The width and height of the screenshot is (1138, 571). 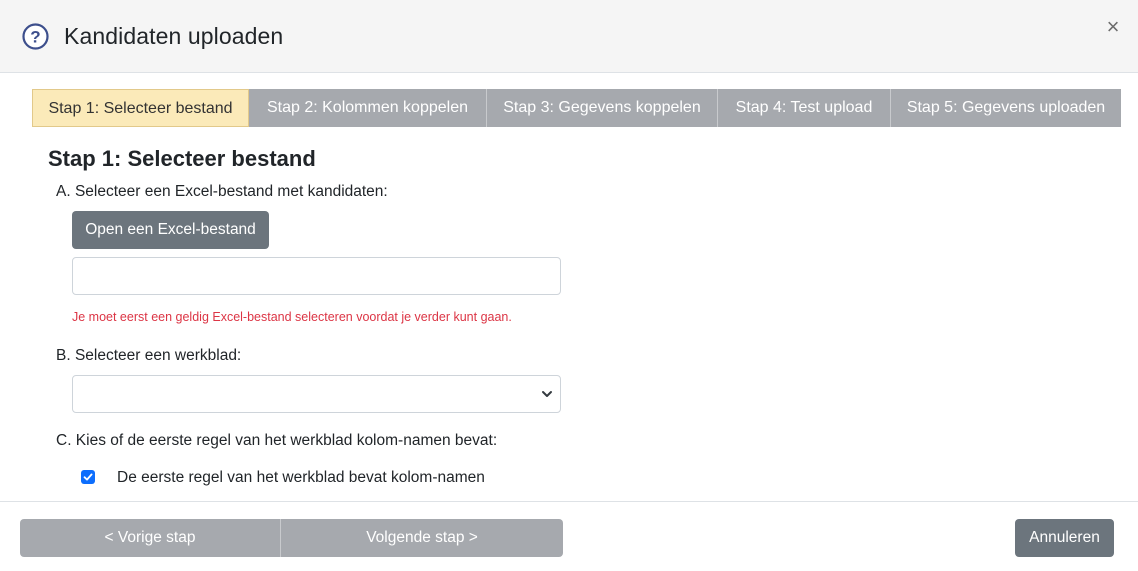 I want to click on tab-step-1: Stap 1: Selecteer bestand, so click(x=140, y=108).